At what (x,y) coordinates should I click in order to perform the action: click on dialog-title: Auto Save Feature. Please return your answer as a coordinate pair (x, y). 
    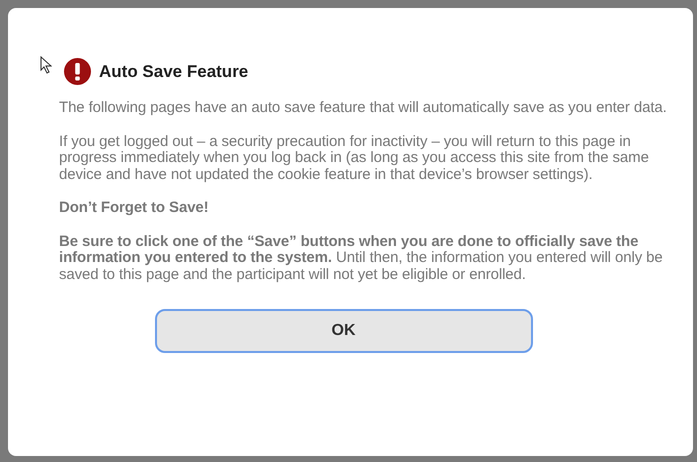
    Looking at the image, I should click on (173, 72).